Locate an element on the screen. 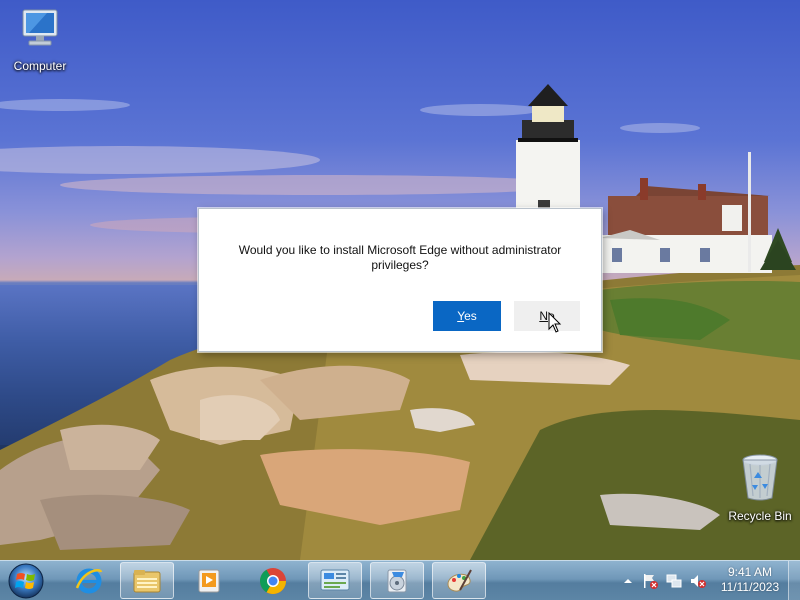  taskbar-clock: 9:41 AM 11/11/2023 is located at coordinates (750, 580).